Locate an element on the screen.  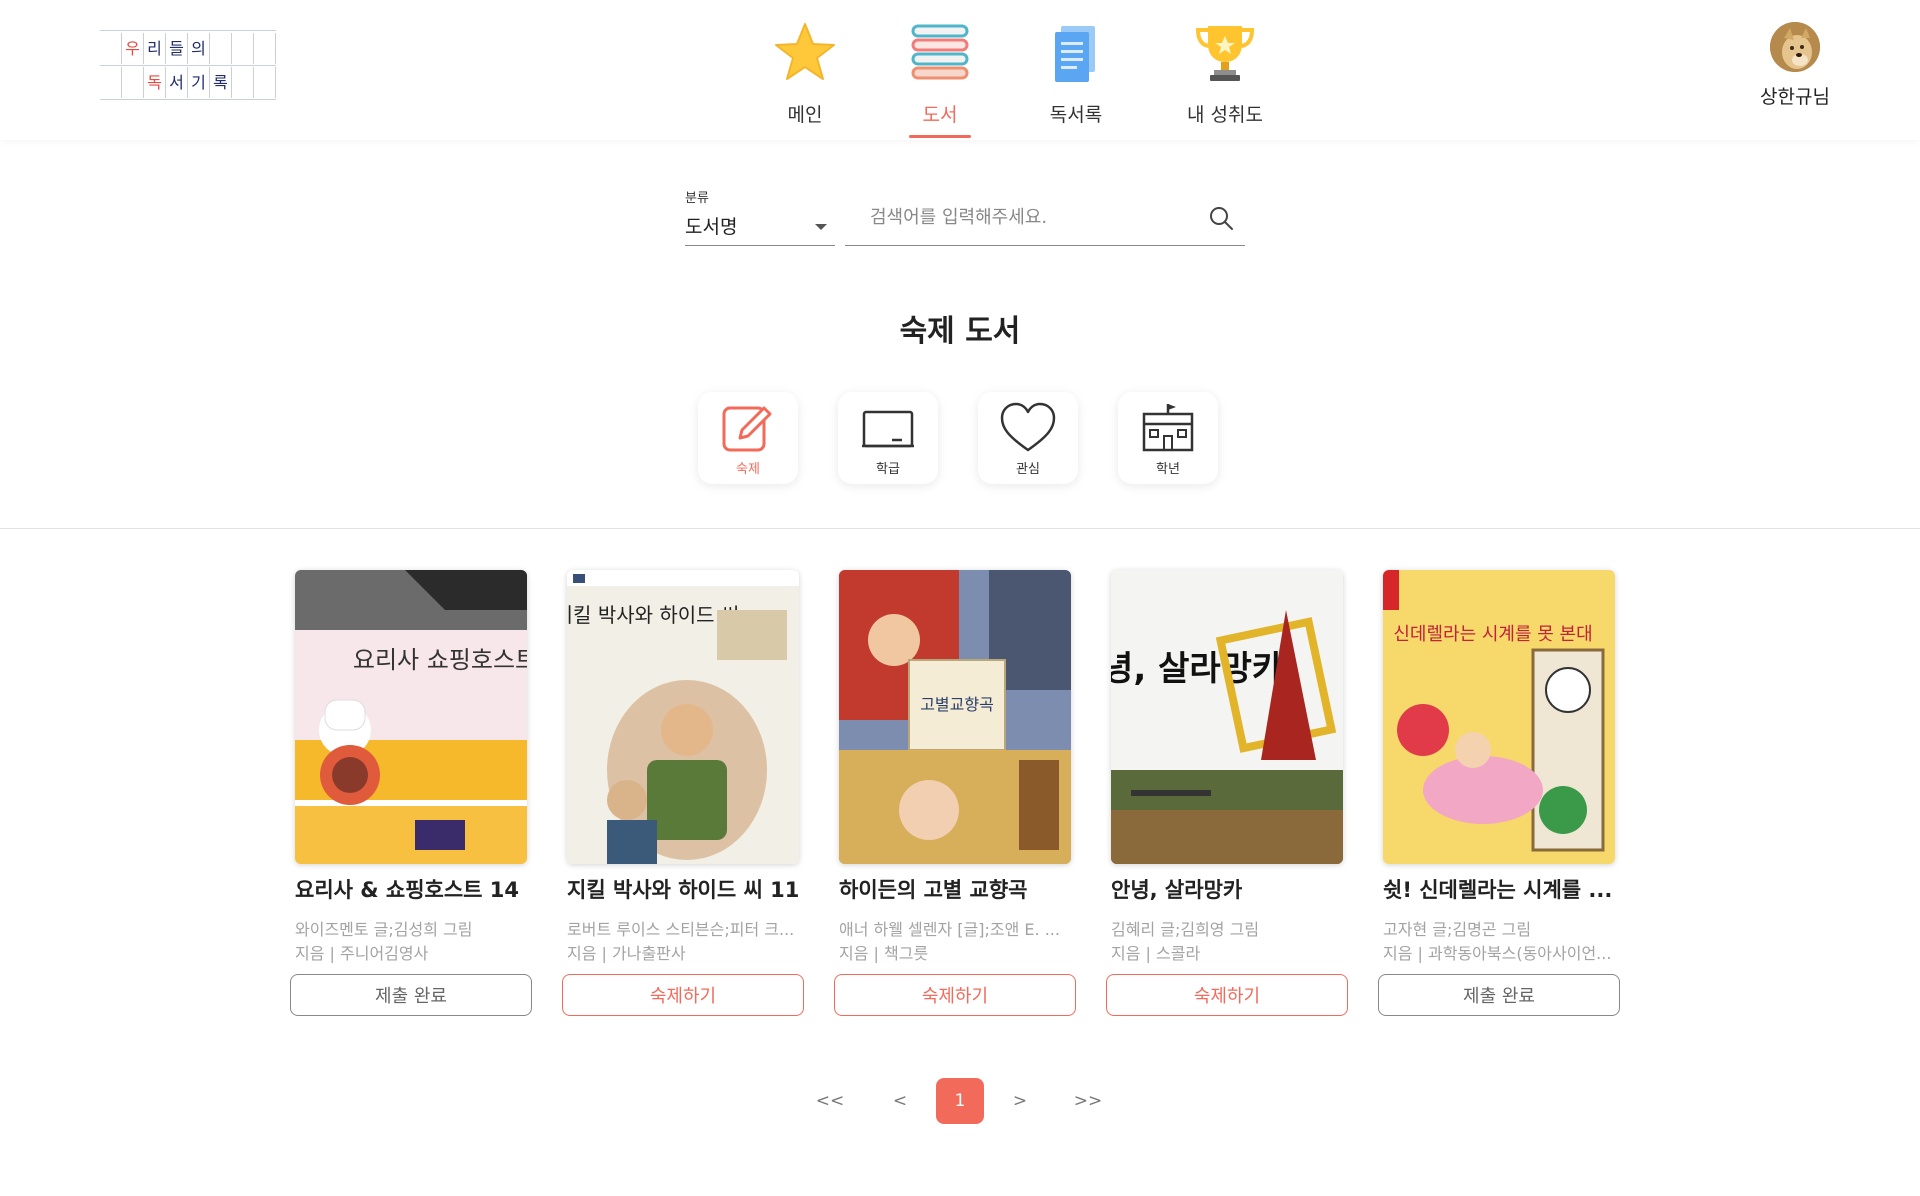
cover-title: 신데렐라는 시계를 못 본대 is located at coordinates (1492, 634).